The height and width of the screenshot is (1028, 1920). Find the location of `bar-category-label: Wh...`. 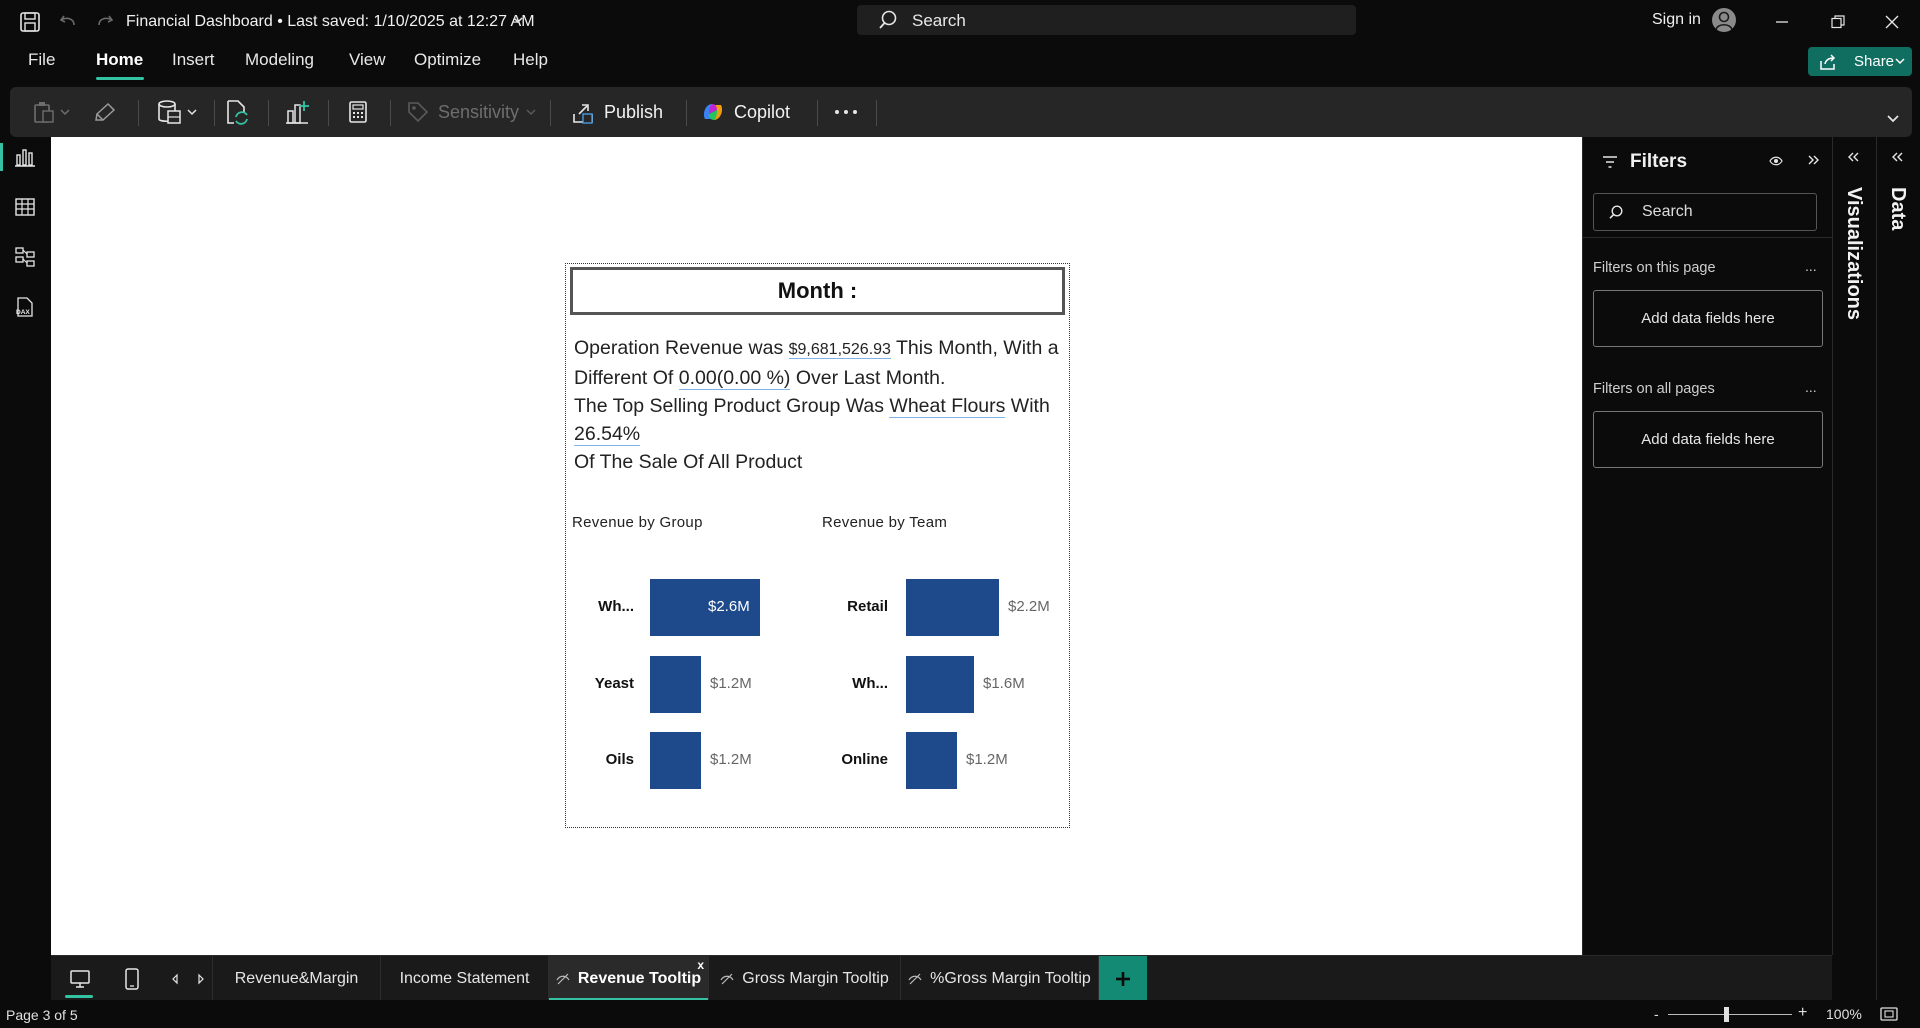

bar-category-label: Wh... is located at coordinates (616, 606).